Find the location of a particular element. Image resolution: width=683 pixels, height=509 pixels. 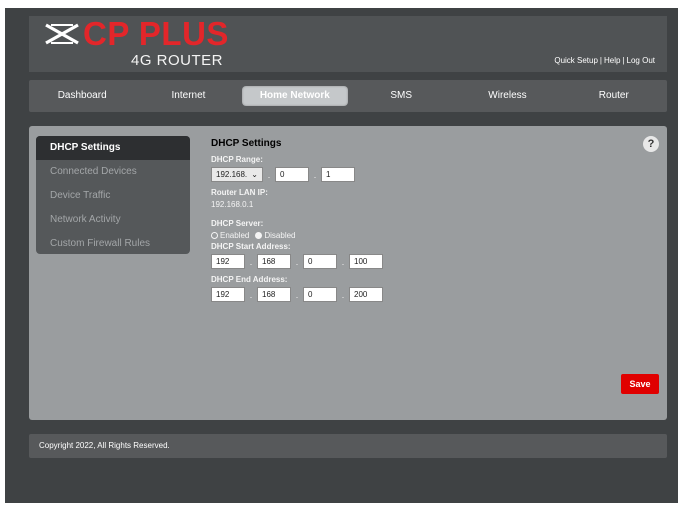

end-octet1-input is located at coordinates (228, 294).